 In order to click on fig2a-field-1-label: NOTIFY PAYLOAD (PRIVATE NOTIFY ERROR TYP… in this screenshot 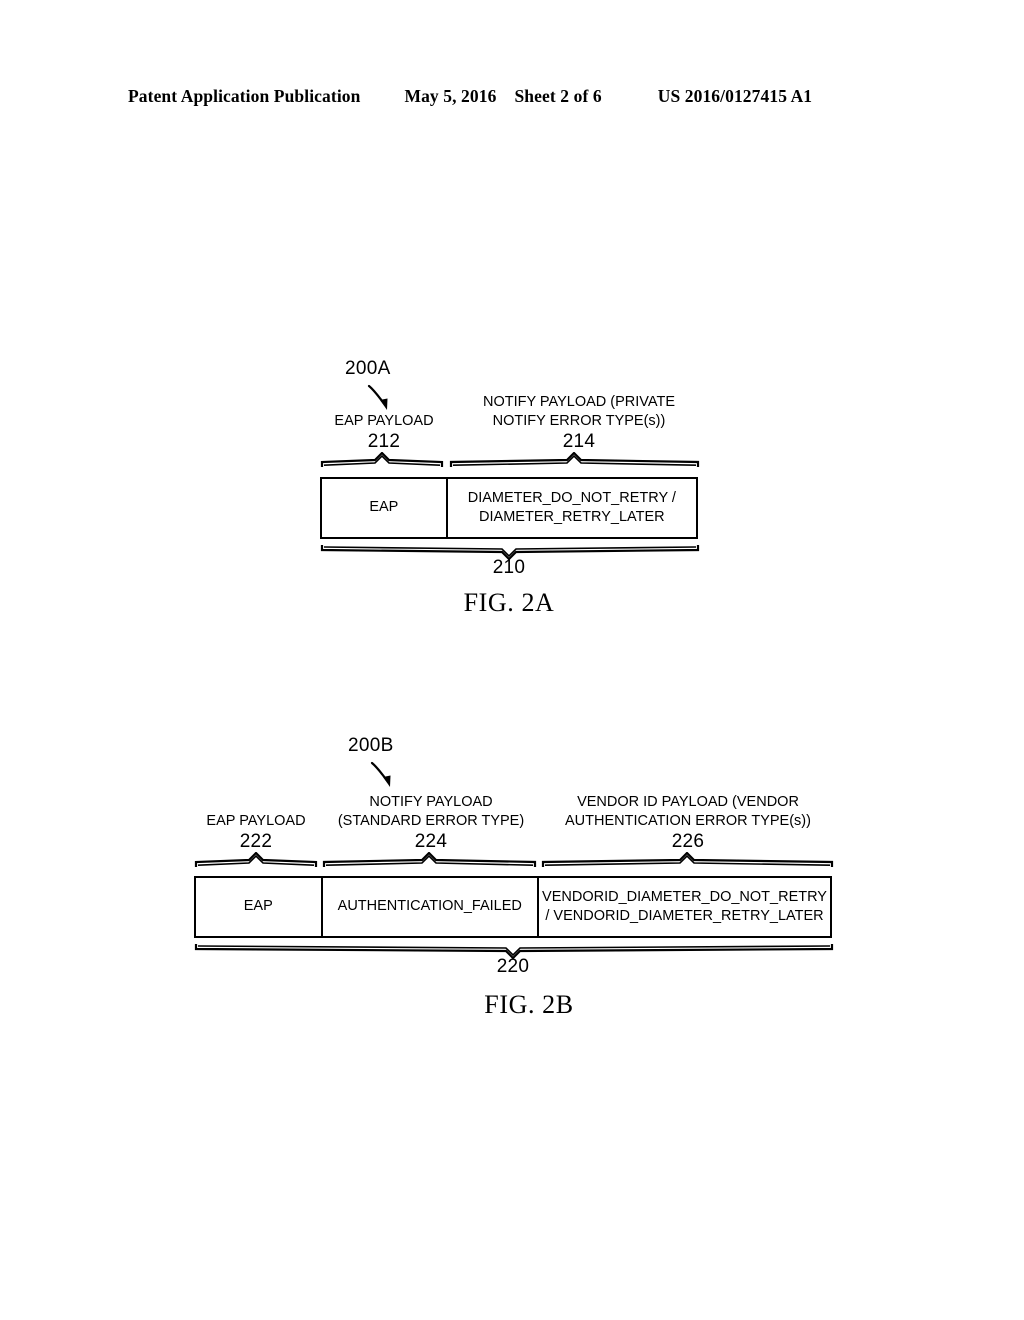, I will do `click(579, 411)`.